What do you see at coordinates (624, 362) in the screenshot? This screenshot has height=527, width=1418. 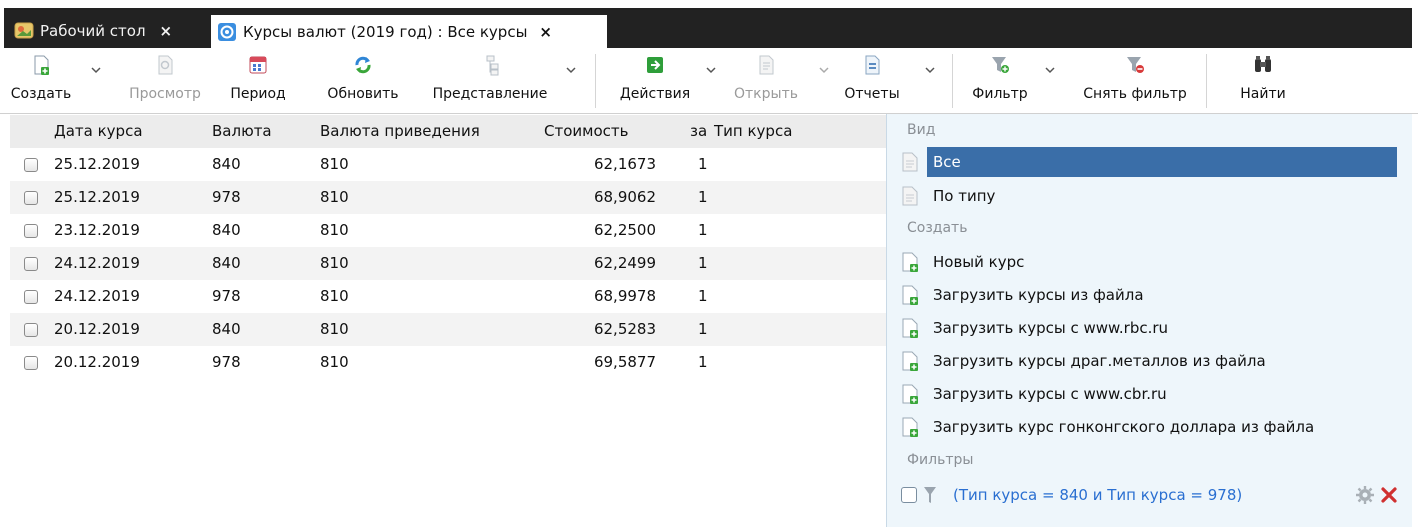 I see `cell-price: 69,5877` at bounding box center [624, 362].